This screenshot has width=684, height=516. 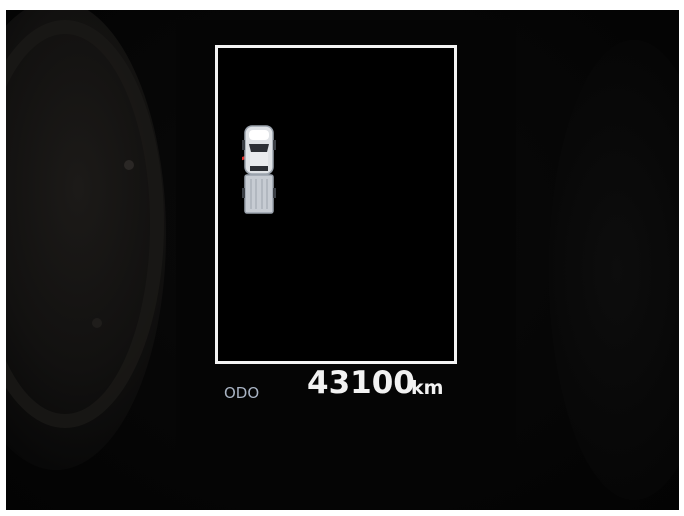 What do you see at coordinates (259, 135) in the screenshot?
I see `truck-hood` at bounding box center [259, 135].